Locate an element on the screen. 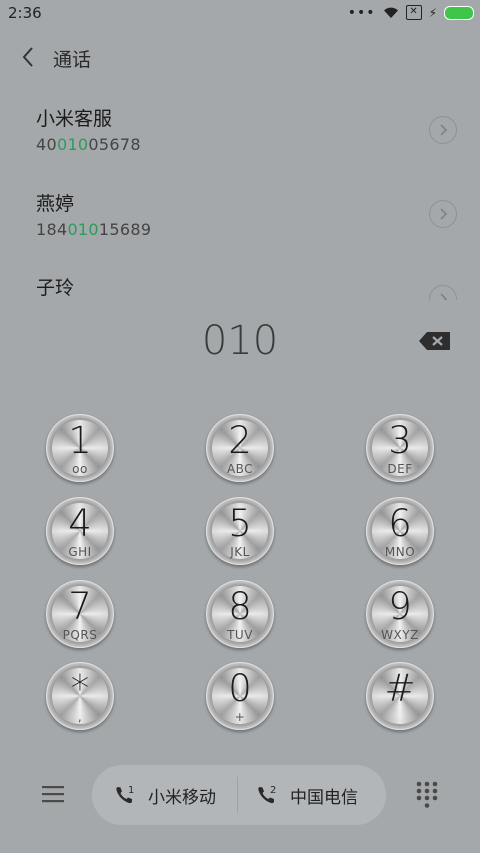  sim-divider is located at coordinates (237, 795).